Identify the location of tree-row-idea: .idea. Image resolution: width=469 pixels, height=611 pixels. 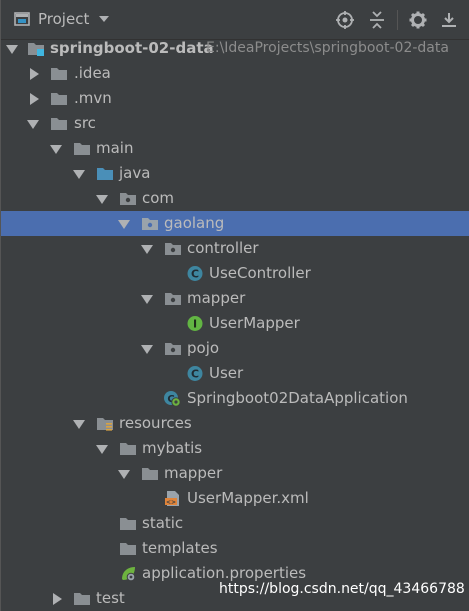
(235, 73).